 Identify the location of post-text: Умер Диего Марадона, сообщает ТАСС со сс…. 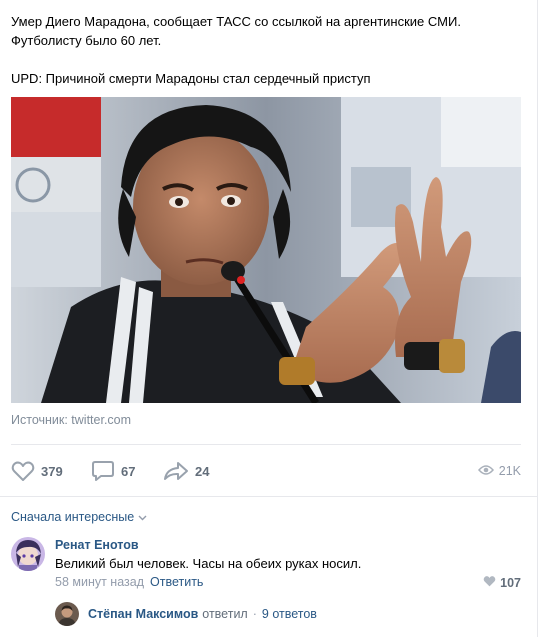
(266, 50).